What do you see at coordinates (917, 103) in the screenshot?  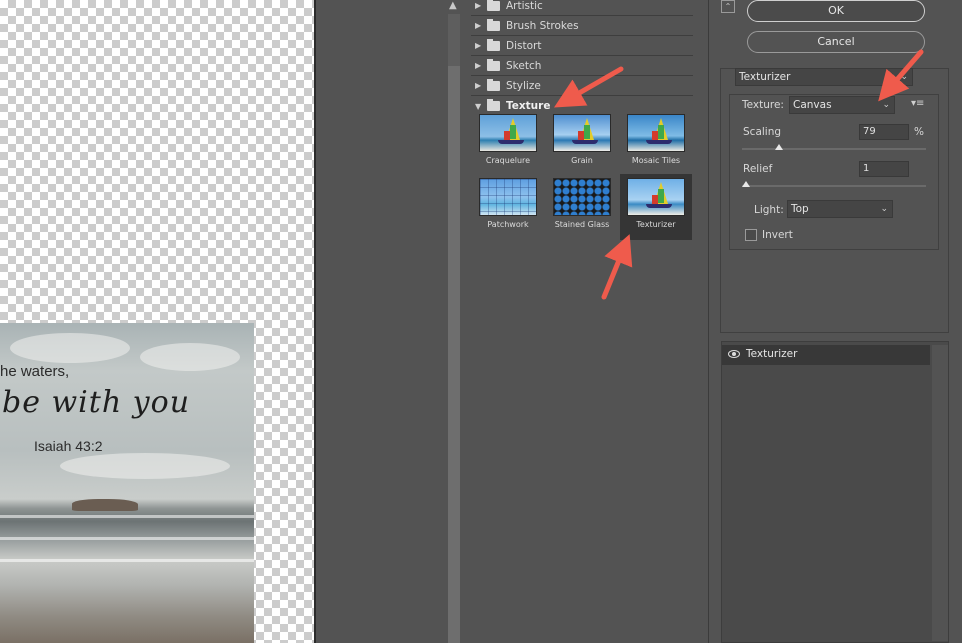 I see `texture-menu-icon: ▾≡` at bounding box center [917, 103].